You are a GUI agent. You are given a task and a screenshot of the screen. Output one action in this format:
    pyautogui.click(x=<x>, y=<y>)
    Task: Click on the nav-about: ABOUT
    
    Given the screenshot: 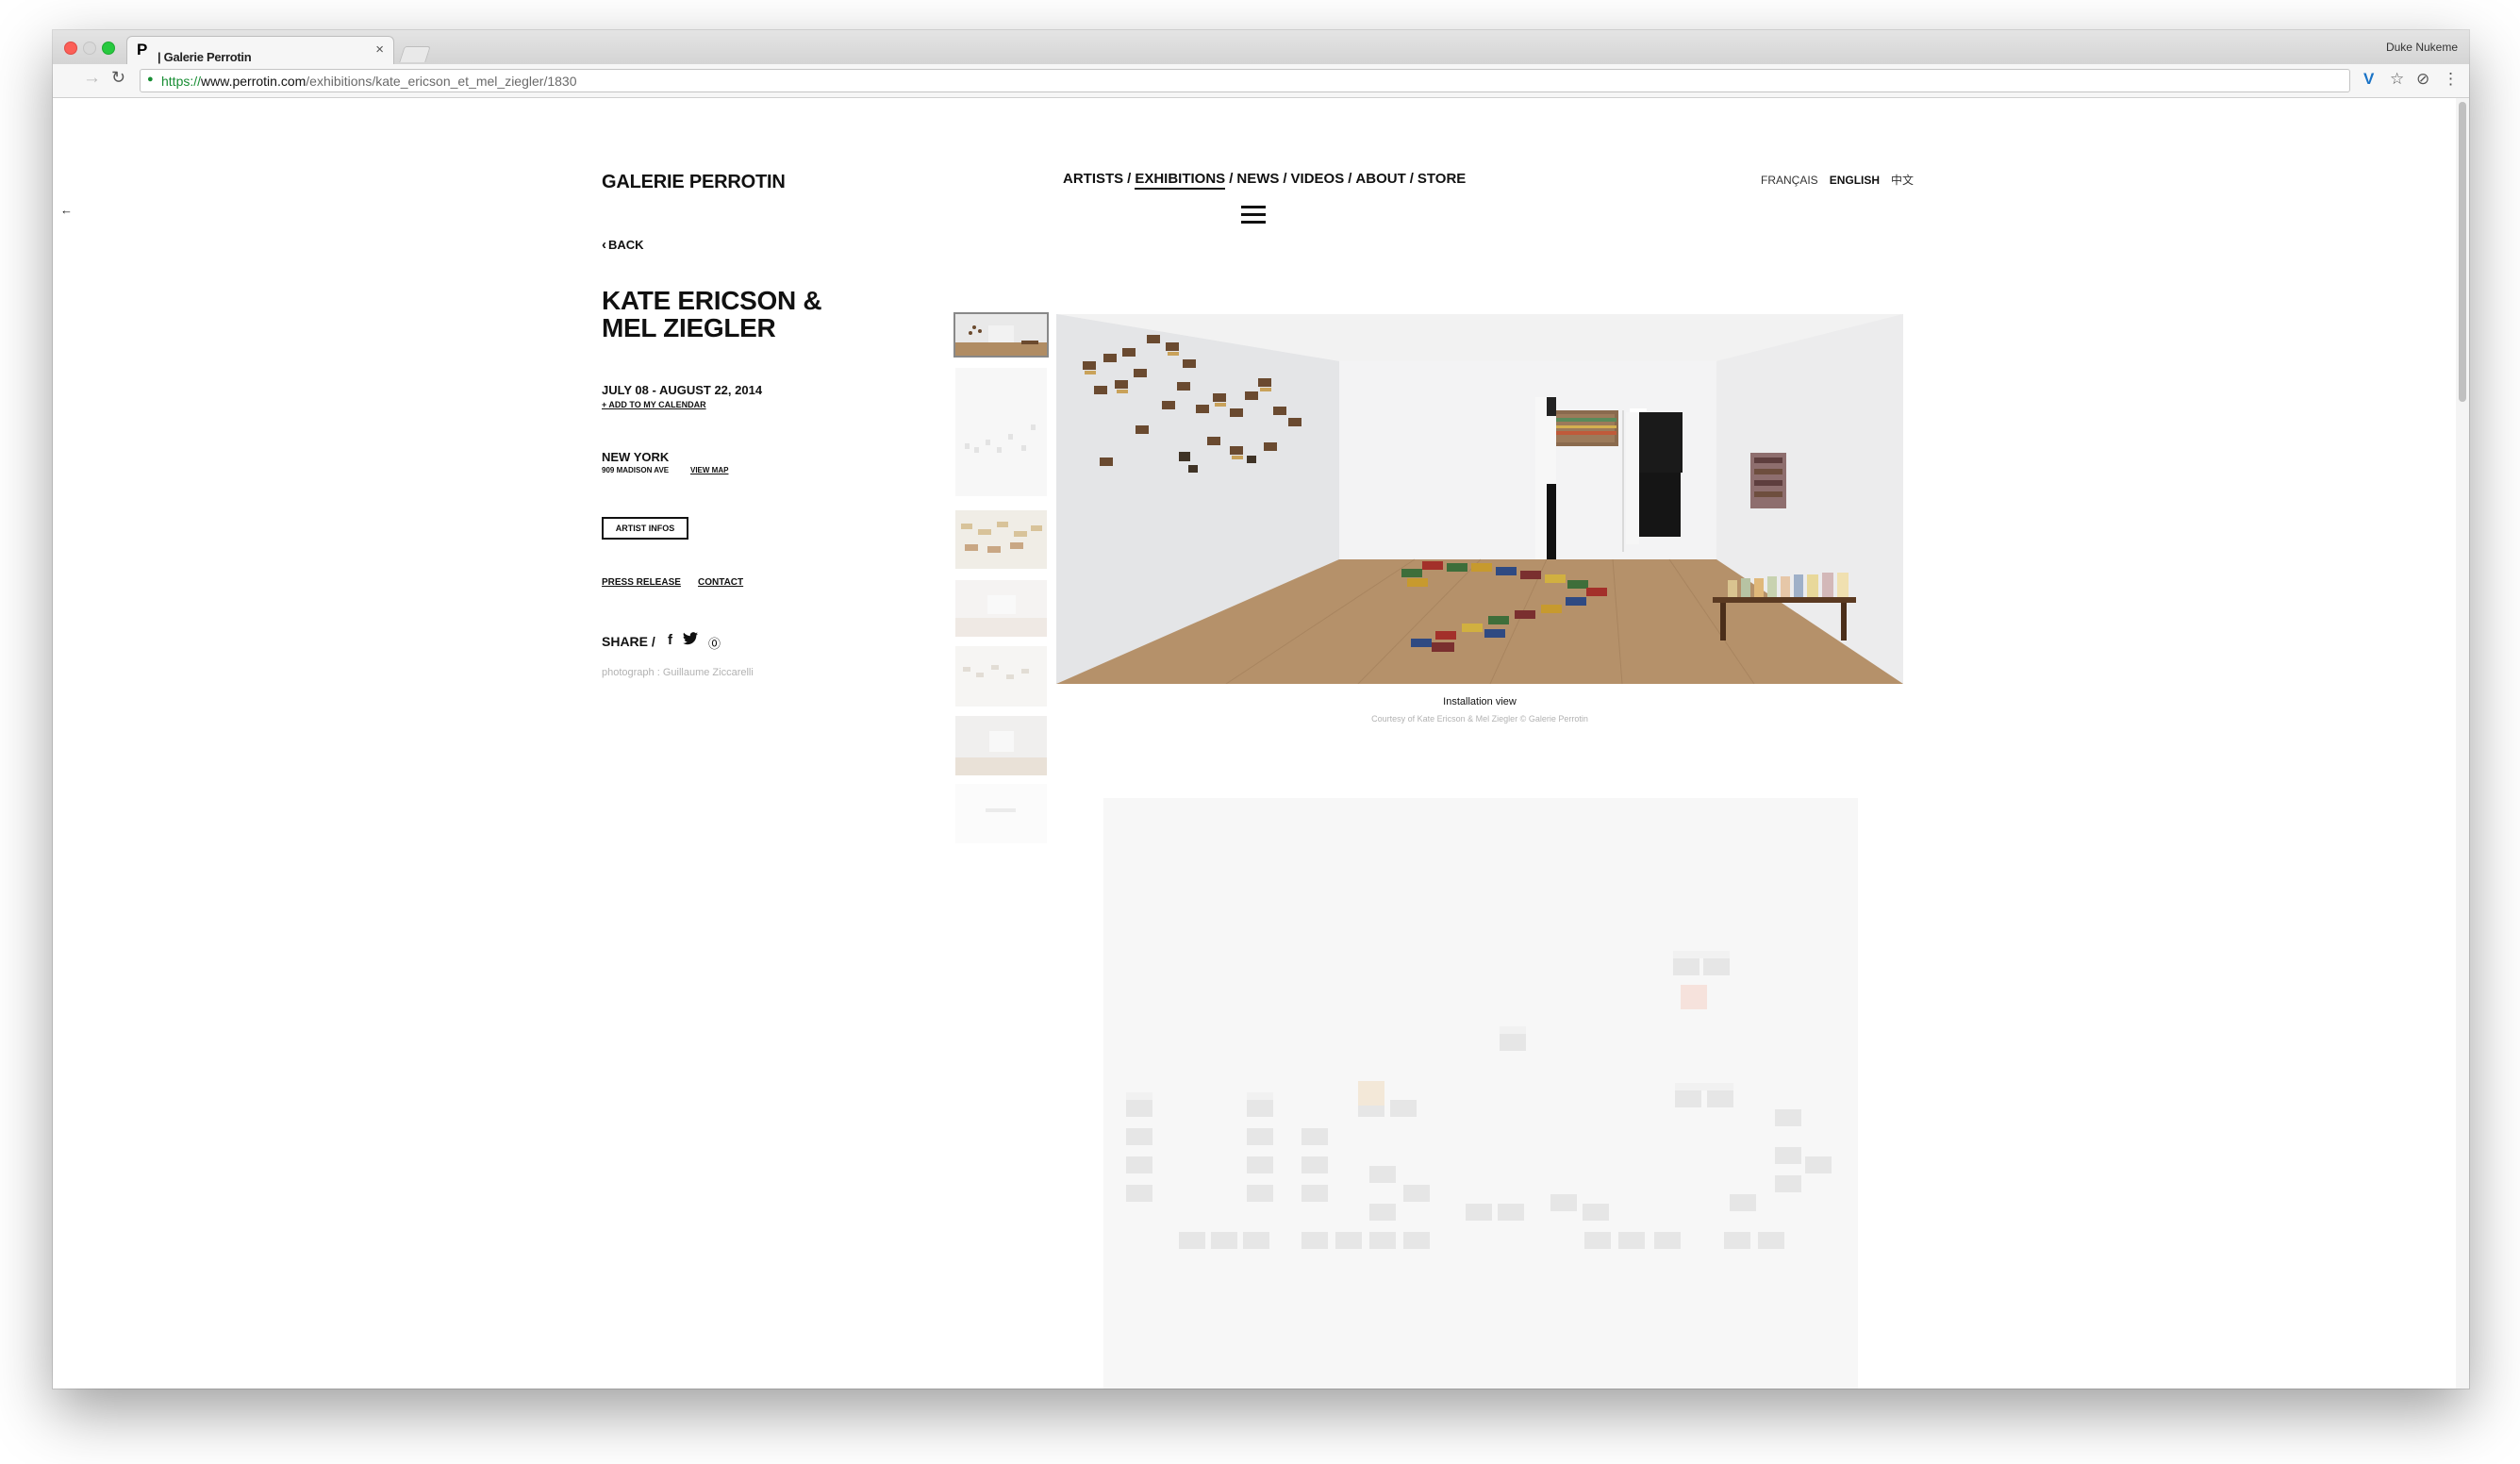 What is the action you would take?
    pyautogui.click(x=1380, y=179)
    